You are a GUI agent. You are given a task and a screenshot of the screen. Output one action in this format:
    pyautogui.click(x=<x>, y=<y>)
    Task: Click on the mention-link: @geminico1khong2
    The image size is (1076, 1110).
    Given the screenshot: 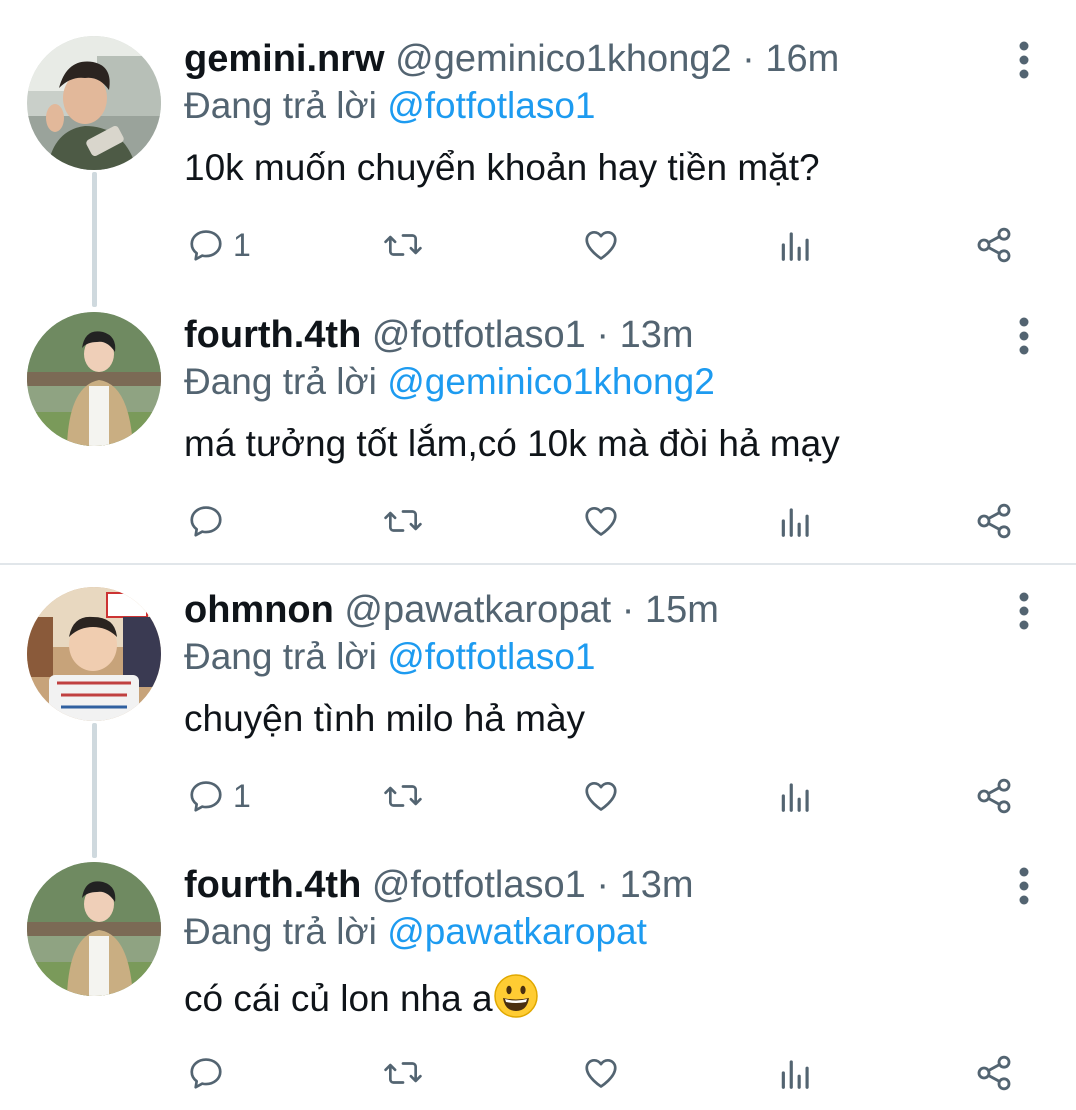 What is the action you would take?
    pyautogui.click(x=551, y=381)
    